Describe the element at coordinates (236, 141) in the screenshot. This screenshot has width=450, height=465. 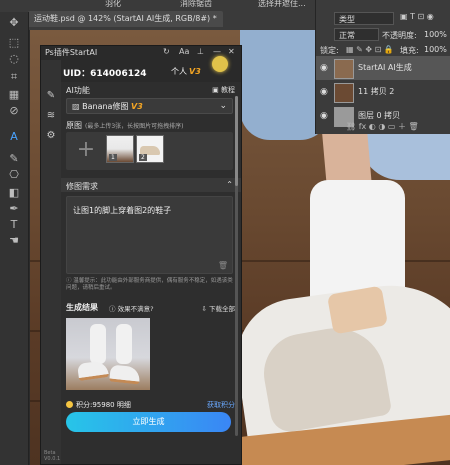
I see `scrollbar-thumb` at that location.